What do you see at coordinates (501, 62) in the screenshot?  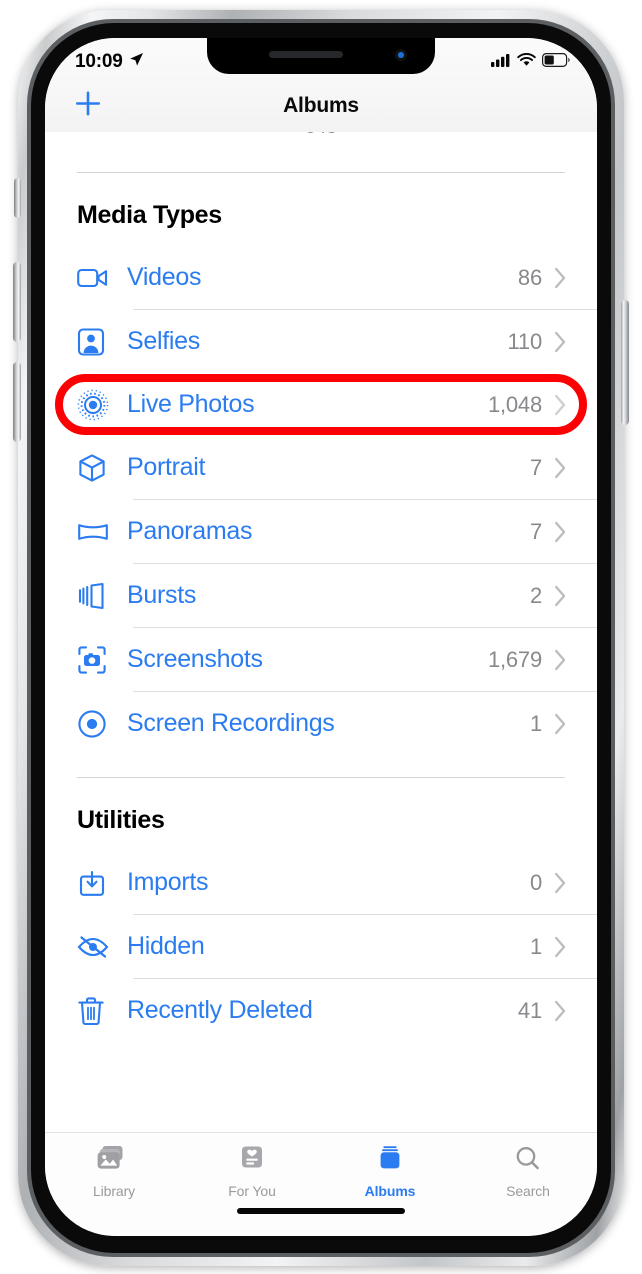 I see `cellular-signal-icon` at bounding box center [501, 62].